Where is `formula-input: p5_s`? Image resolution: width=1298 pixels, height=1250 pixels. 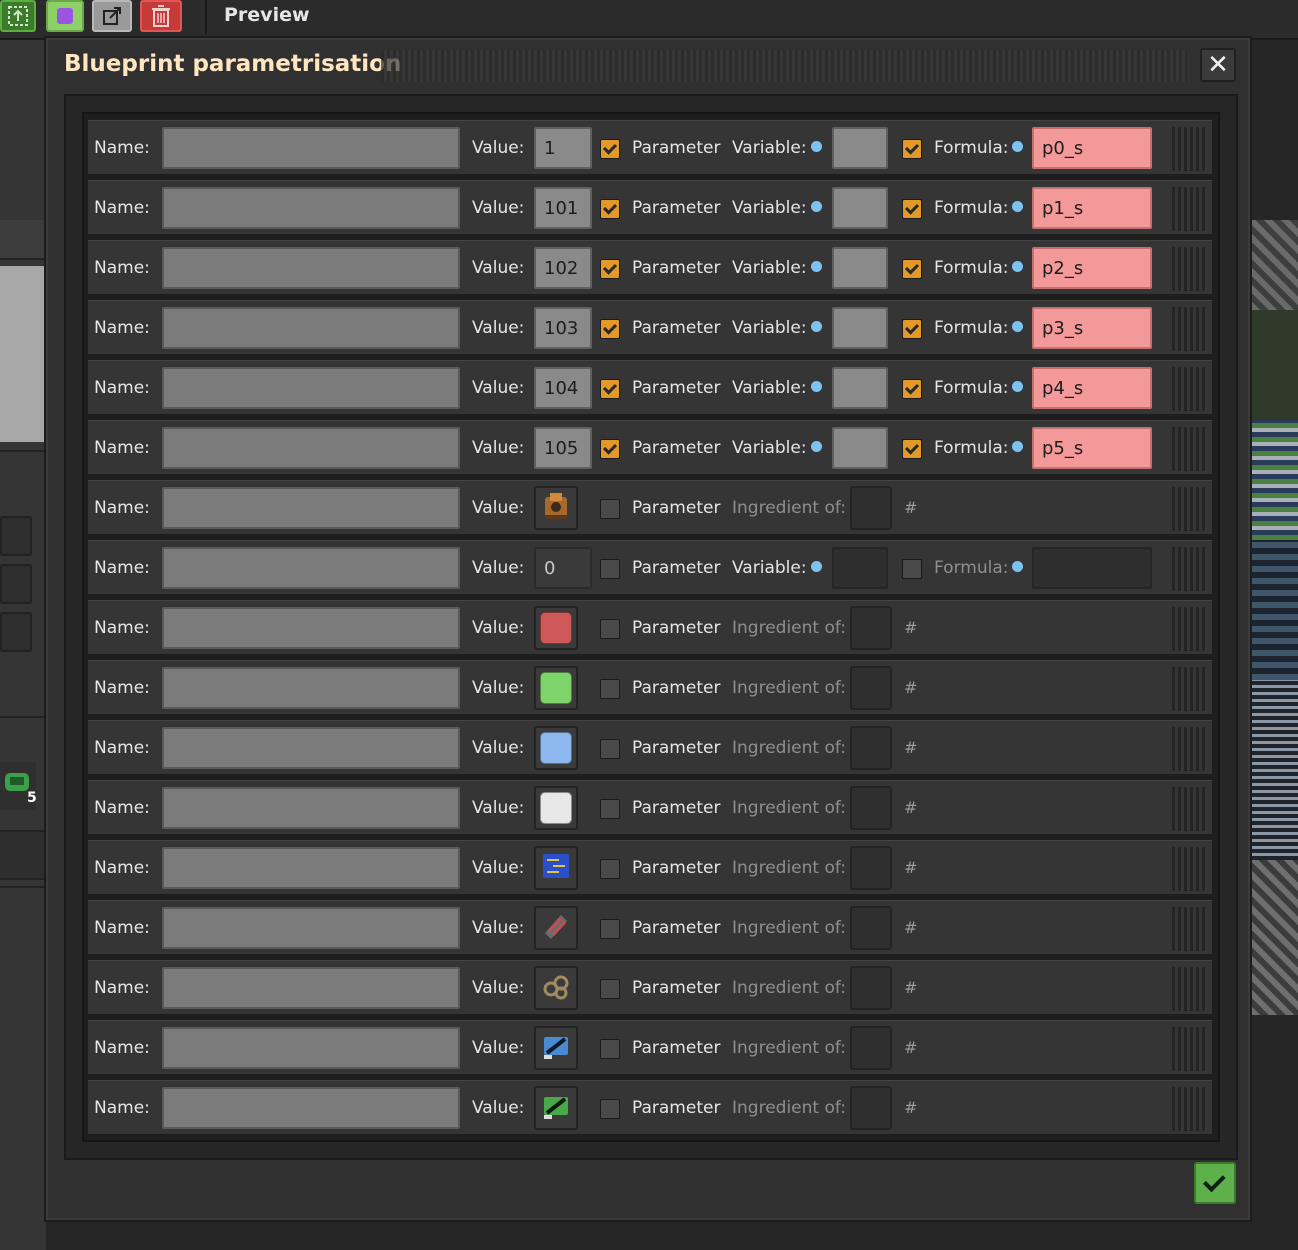 formula-input: p5_s is located at coordinates (1092, 448).